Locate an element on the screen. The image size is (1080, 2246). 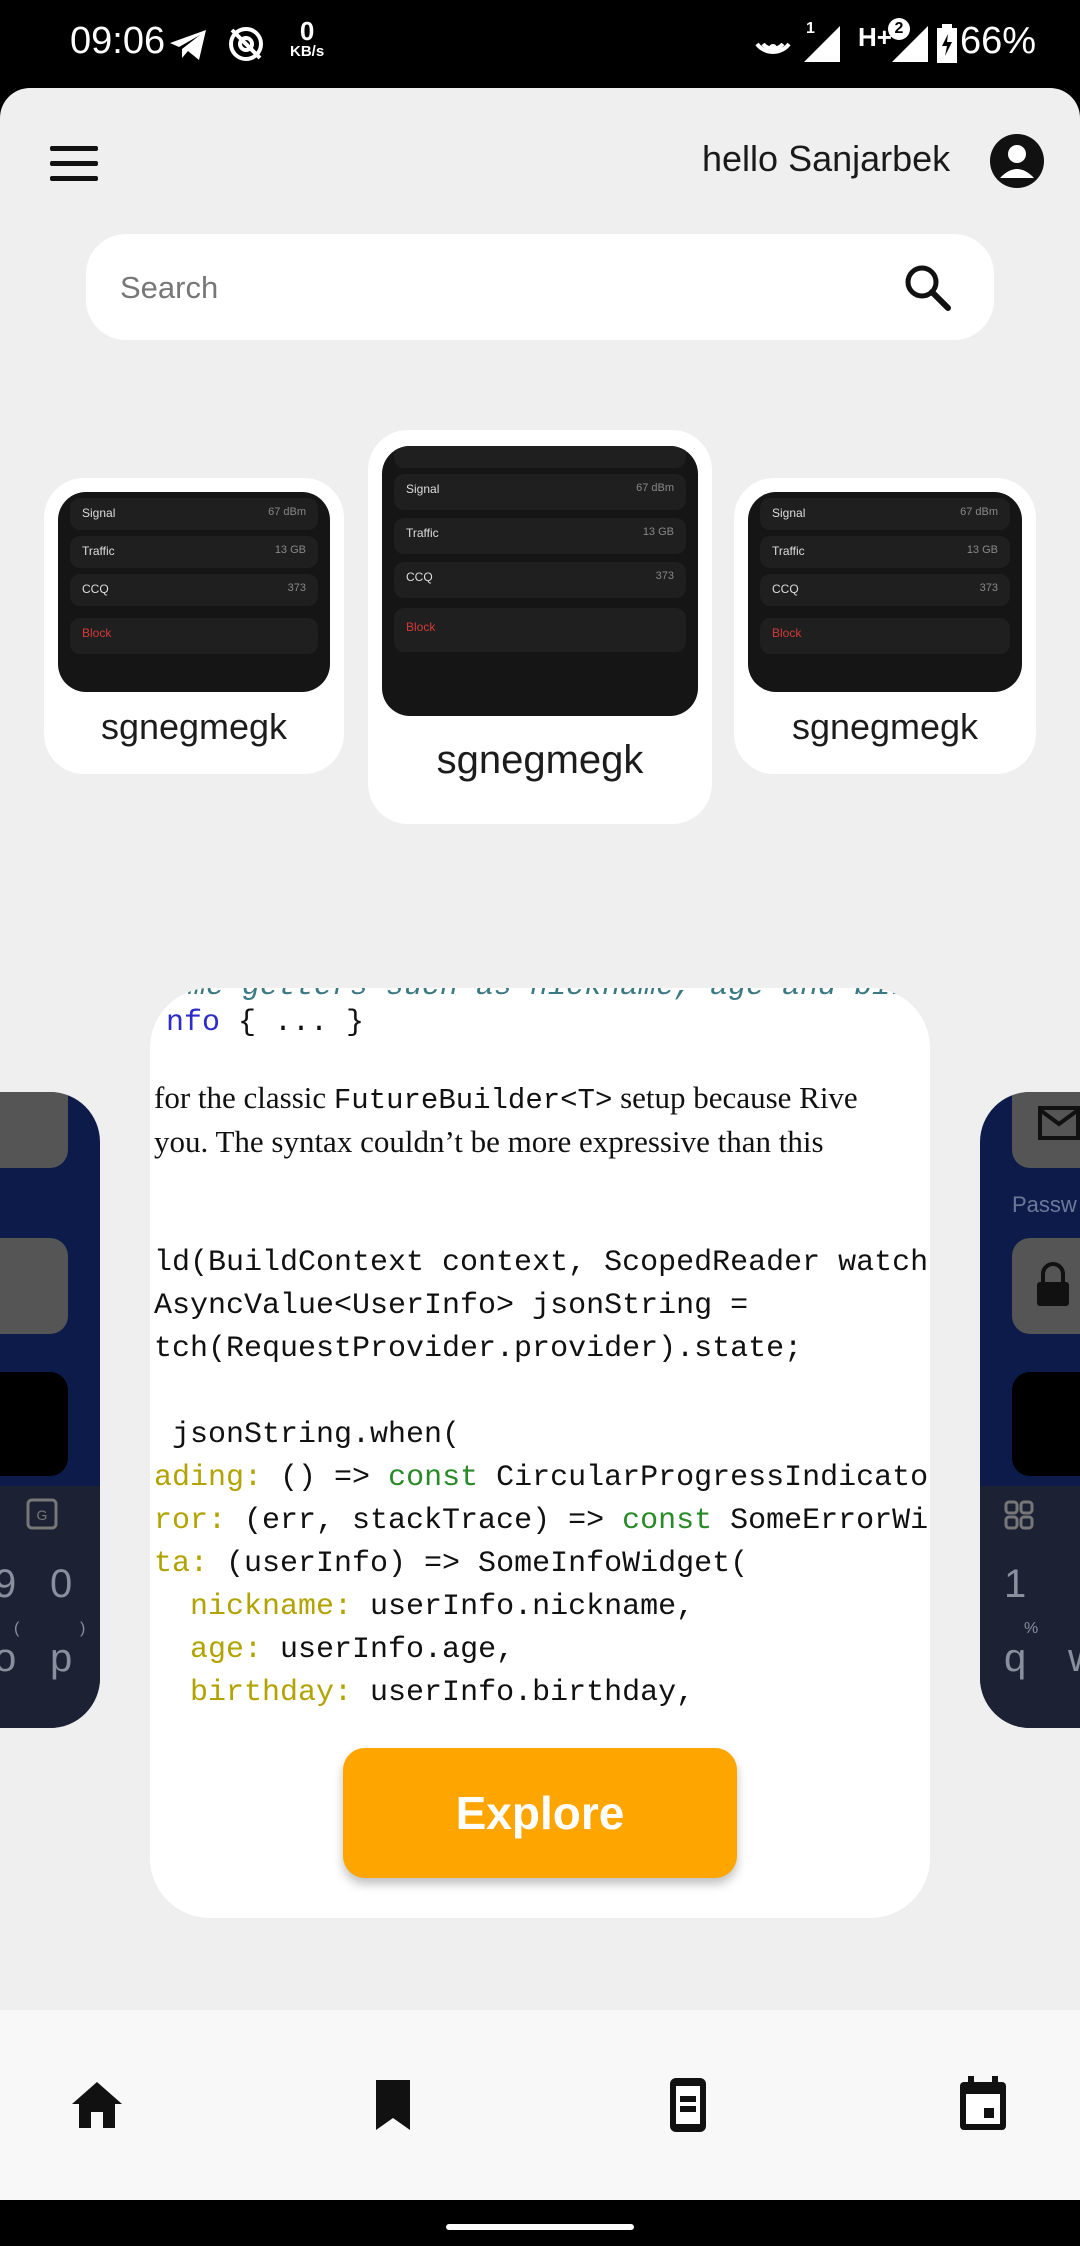
bottom-nav is located at coordinates (540, 2105).